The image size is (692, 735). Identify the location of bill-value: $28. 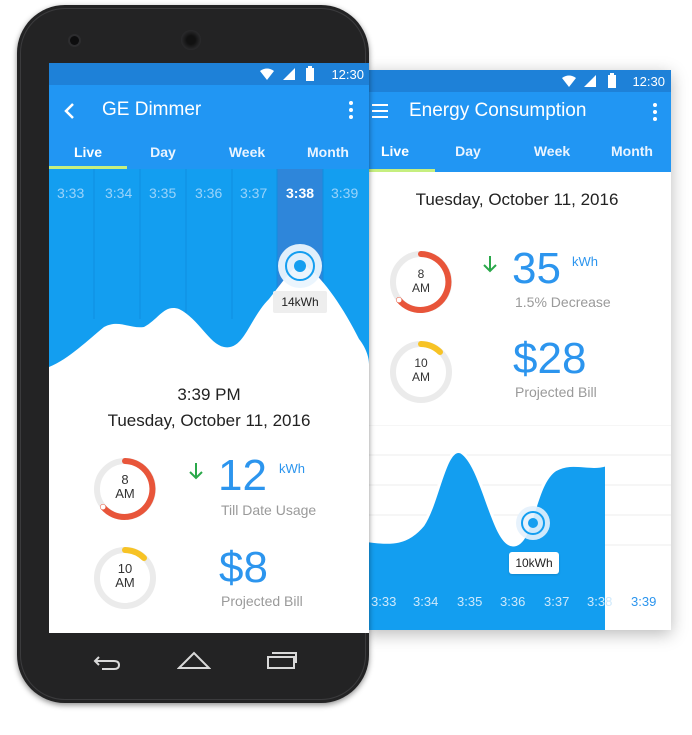
(550, 358).